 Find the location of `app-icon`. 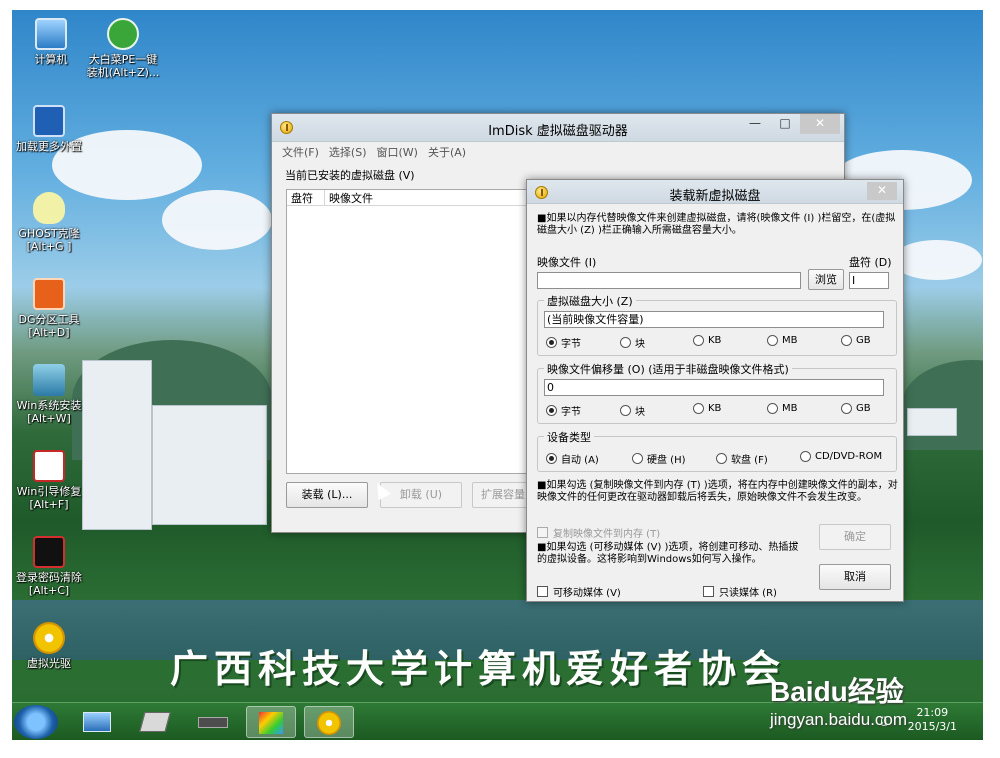

app-icon is located at coordinates (271, 723).